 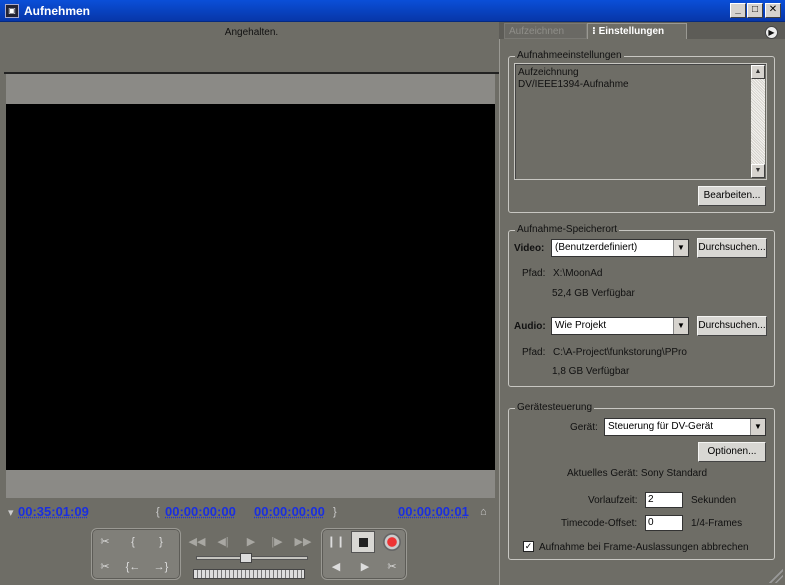 I want to click on maximize-button: □, so click(x=755, y=10).